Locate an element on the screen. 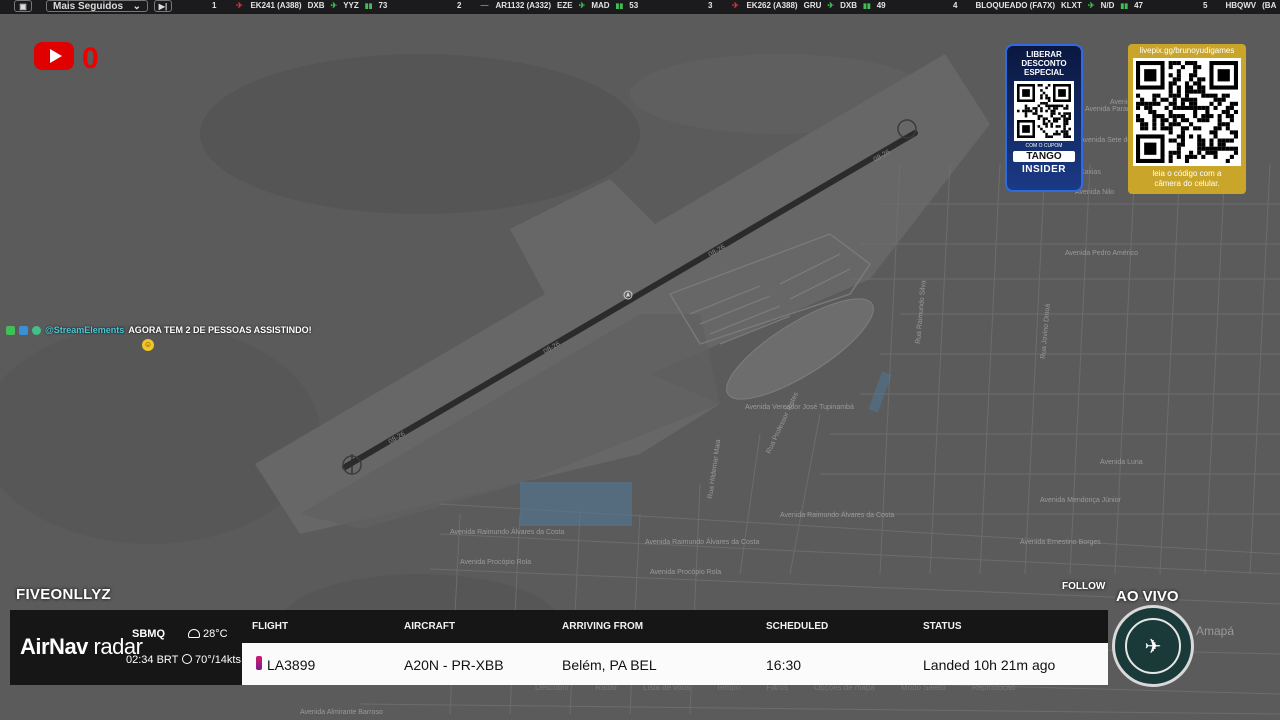  ticker-count: 53 is located at coordinates (634, 5).